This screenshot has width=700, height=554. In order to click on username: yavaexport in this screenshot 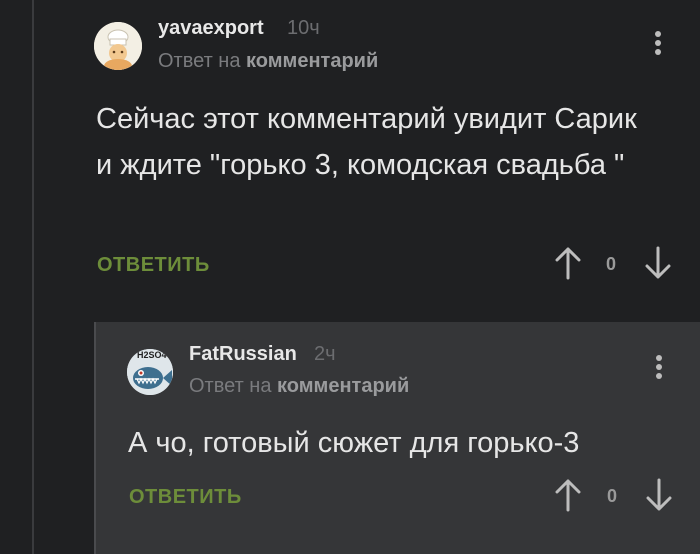, I will do `click(211, 28)`.